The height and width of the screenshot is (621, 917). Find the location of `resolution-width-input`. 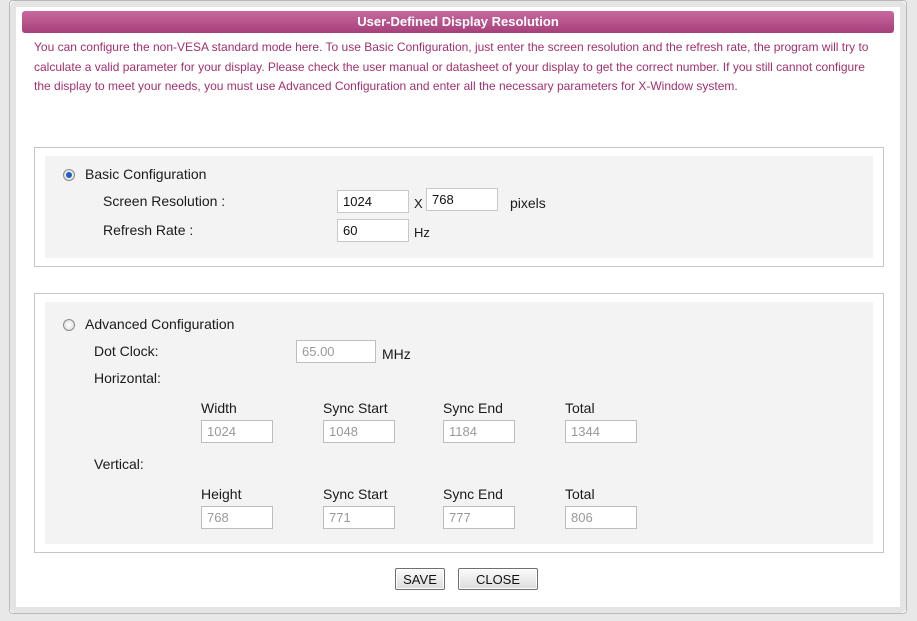

resolution-width-input is located at coordinates (373, 201).